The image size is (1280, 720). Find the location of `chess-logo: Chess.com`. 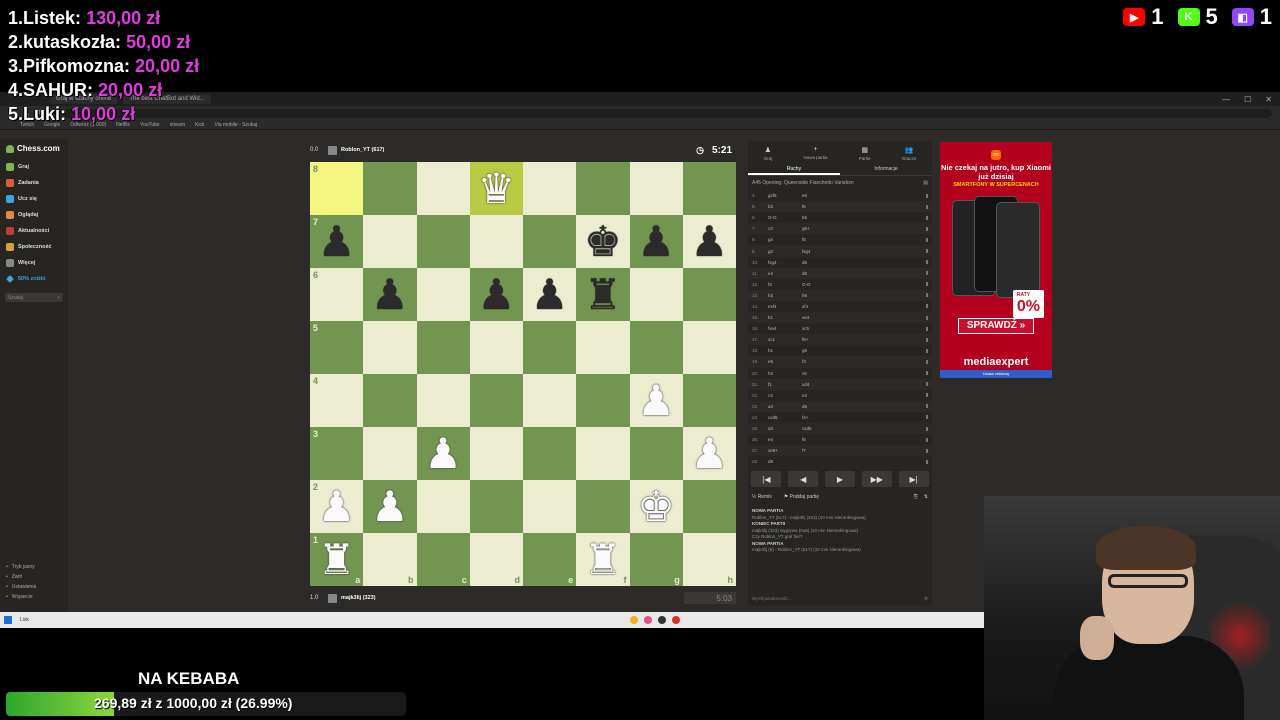

chess-logo: Chess.com is located at coordinates (34, 148).